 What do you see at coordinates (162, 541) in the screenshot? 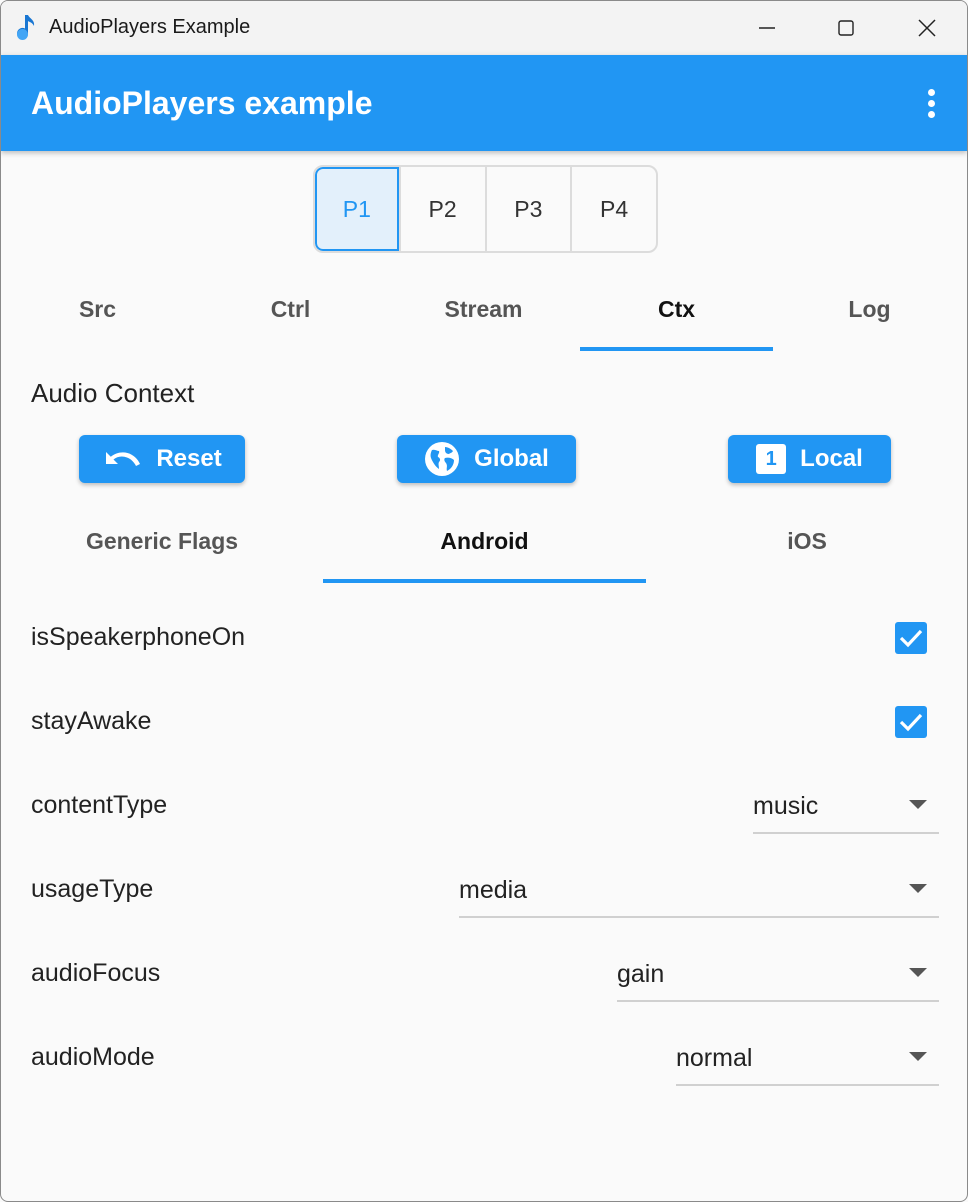
I see `tab-generic-flags: Generic Flags` at bounding box center [162, 541].